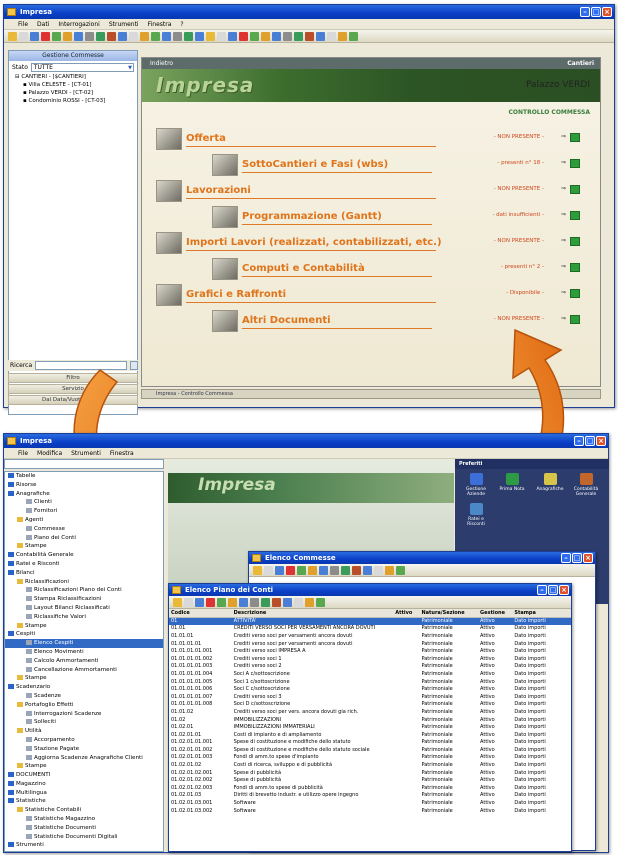 The height and width of the screenshot is (855, 618). Describe the element at coordinates (161, 63) in the screenshot. I see `back-tab: Indietro` at that location.